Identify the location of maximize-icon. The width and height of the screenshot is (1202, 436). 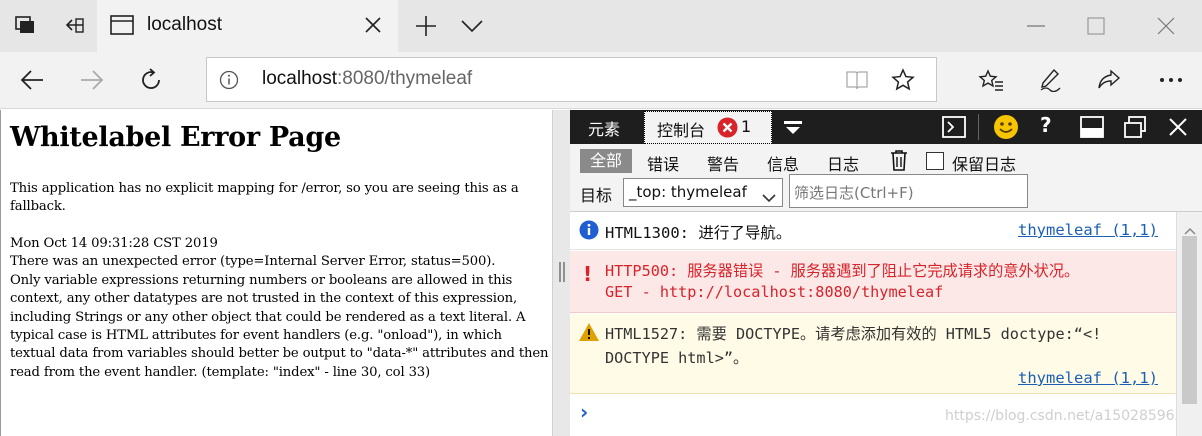
(1096, 26).